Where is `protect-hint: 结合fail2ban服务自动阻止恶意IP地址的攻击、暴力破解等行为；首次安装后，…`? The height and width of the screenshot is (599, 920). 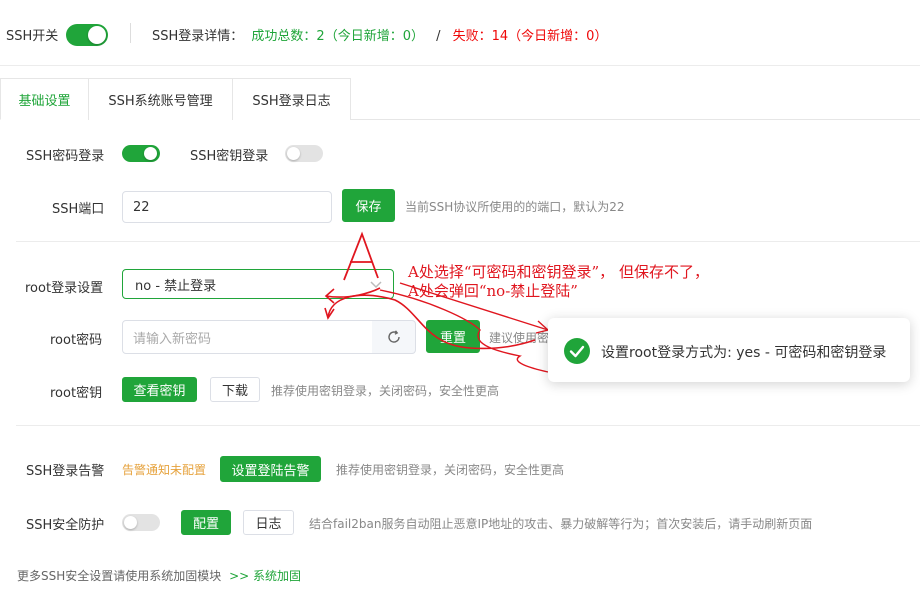 protect-hint: 结合fail2ban服务自动阻止恶意IP地址的攻击、暴力破解等行为；首次安装后，… is located at coordinates (561, 524).